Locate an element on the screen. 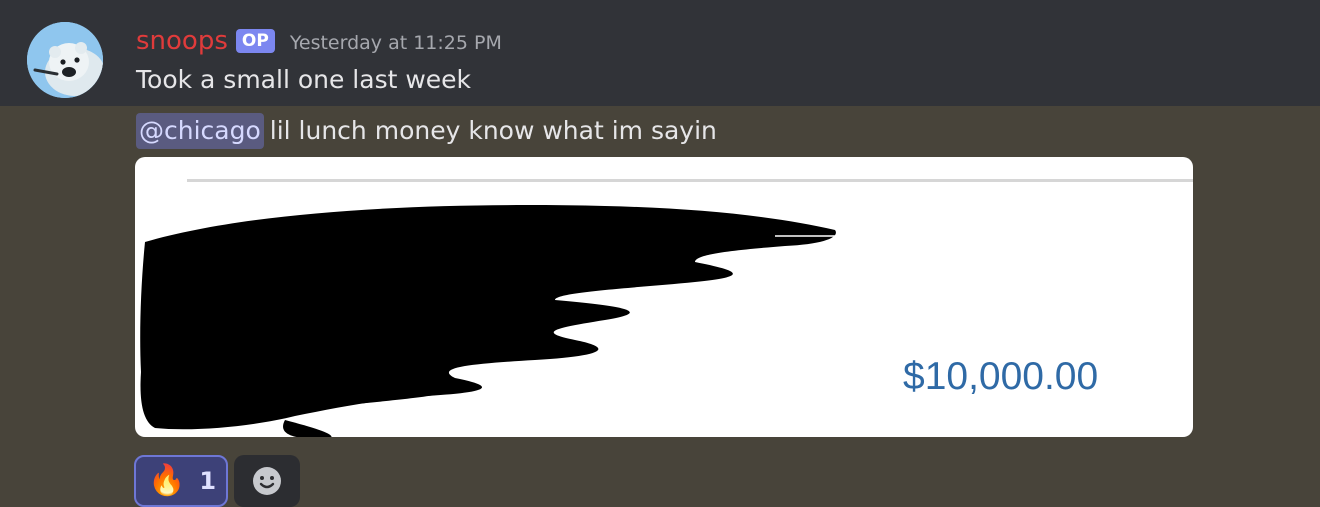 The width and height of the screenshot is (1320, 507). message-text: lil lunch money know what im sayin is located at coordinates (493, 130).